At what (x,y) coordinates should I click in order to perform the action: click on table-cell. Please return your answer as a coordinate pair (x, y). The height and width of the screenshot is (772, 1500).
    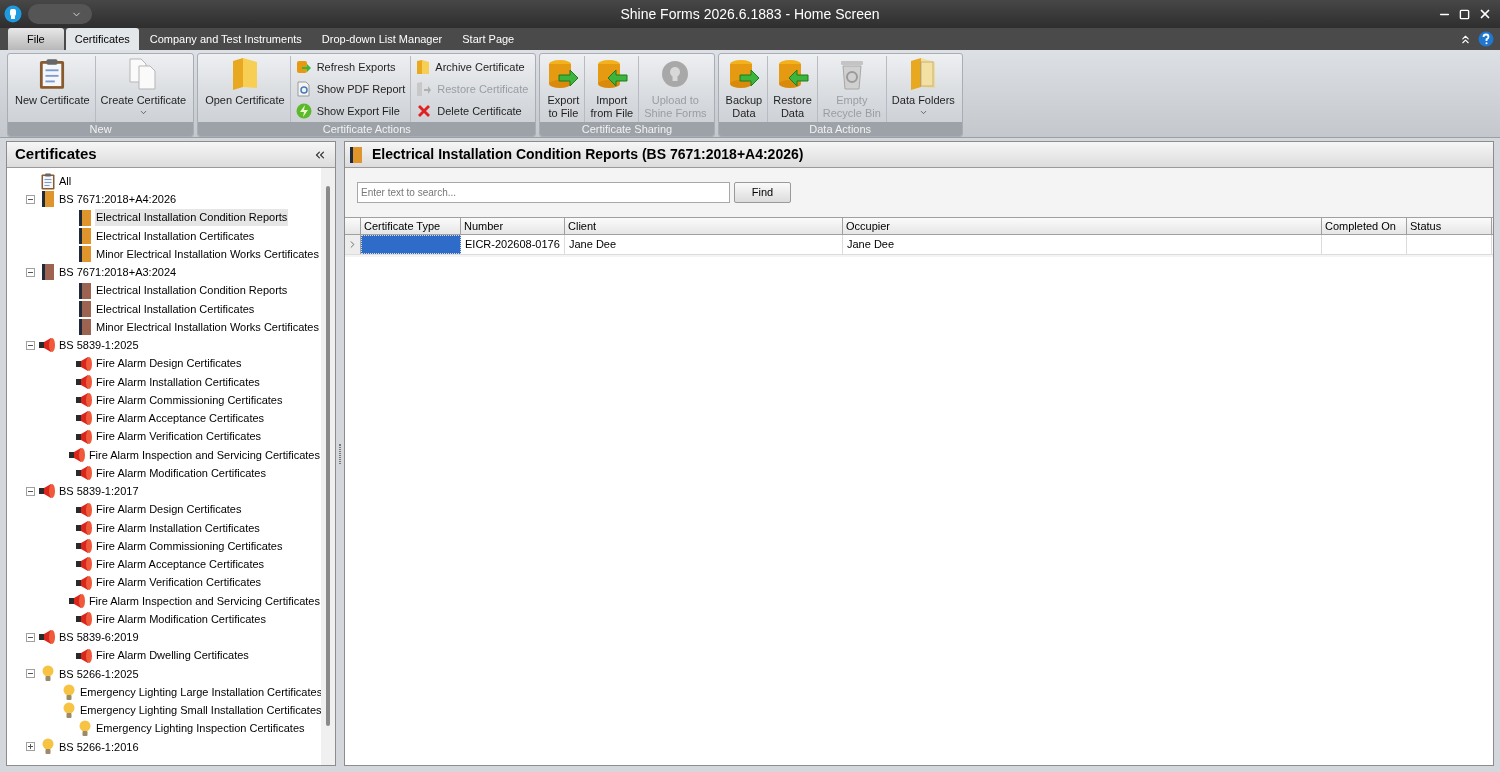
    Looking at the image, I should click on (411, 244).